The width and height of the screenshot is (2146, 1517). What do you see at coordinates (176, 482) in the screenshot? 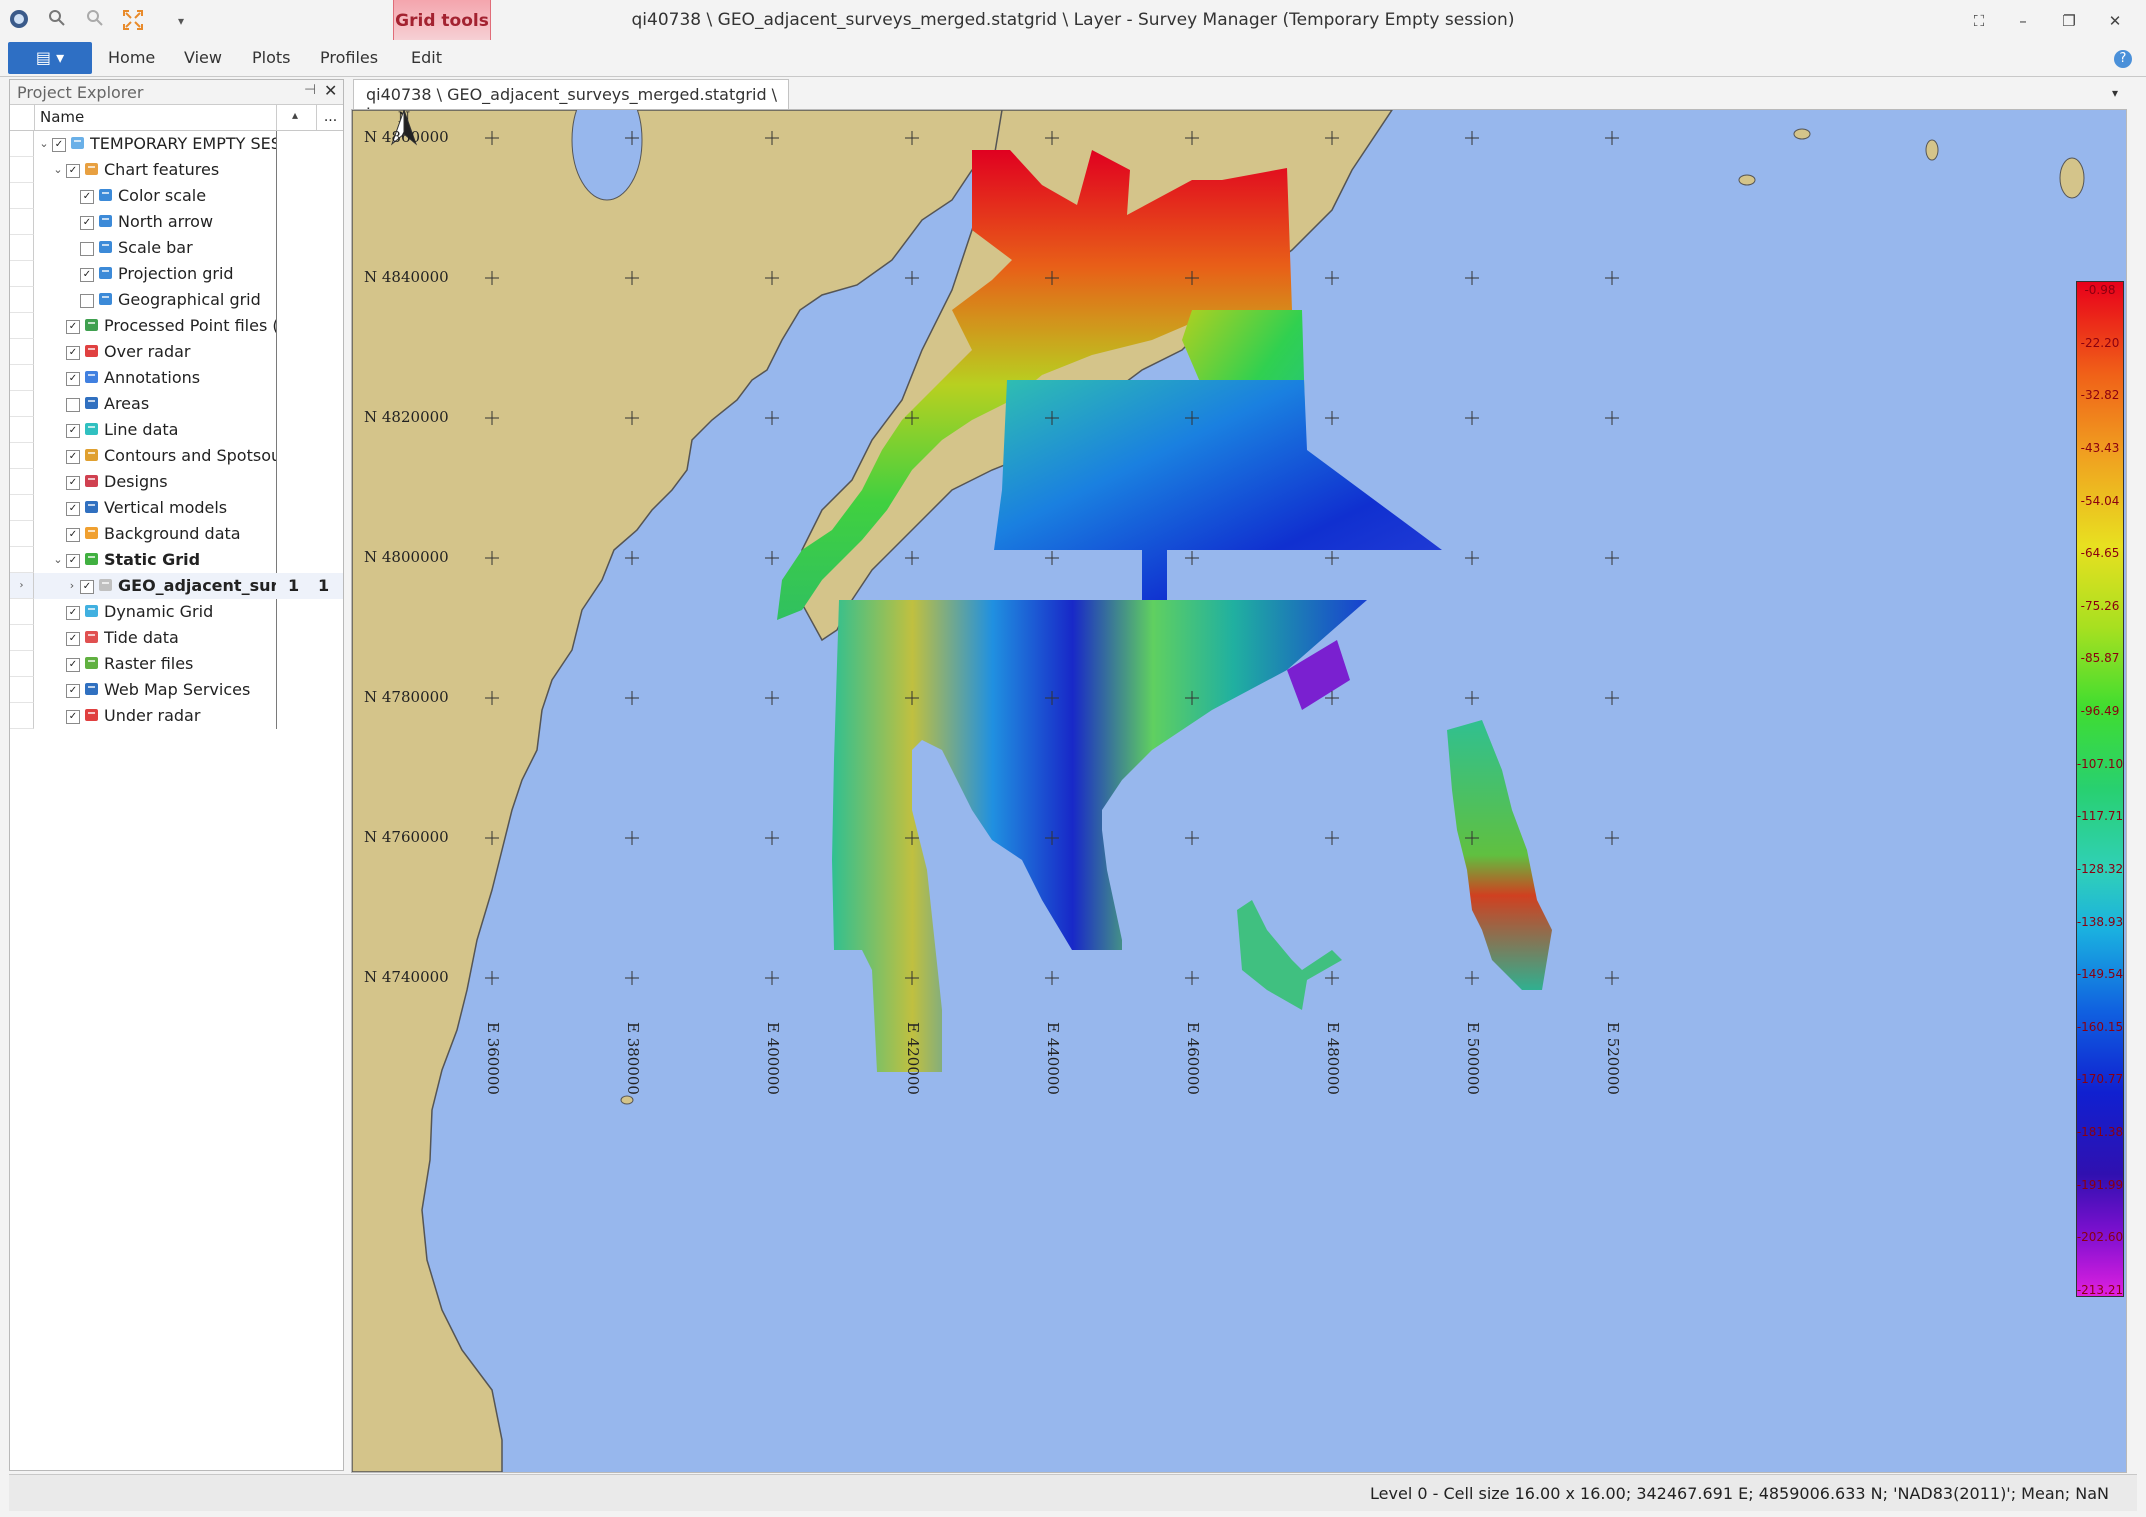
I see `tree-row: ✓ Designs` at bounding box center [176, 482].